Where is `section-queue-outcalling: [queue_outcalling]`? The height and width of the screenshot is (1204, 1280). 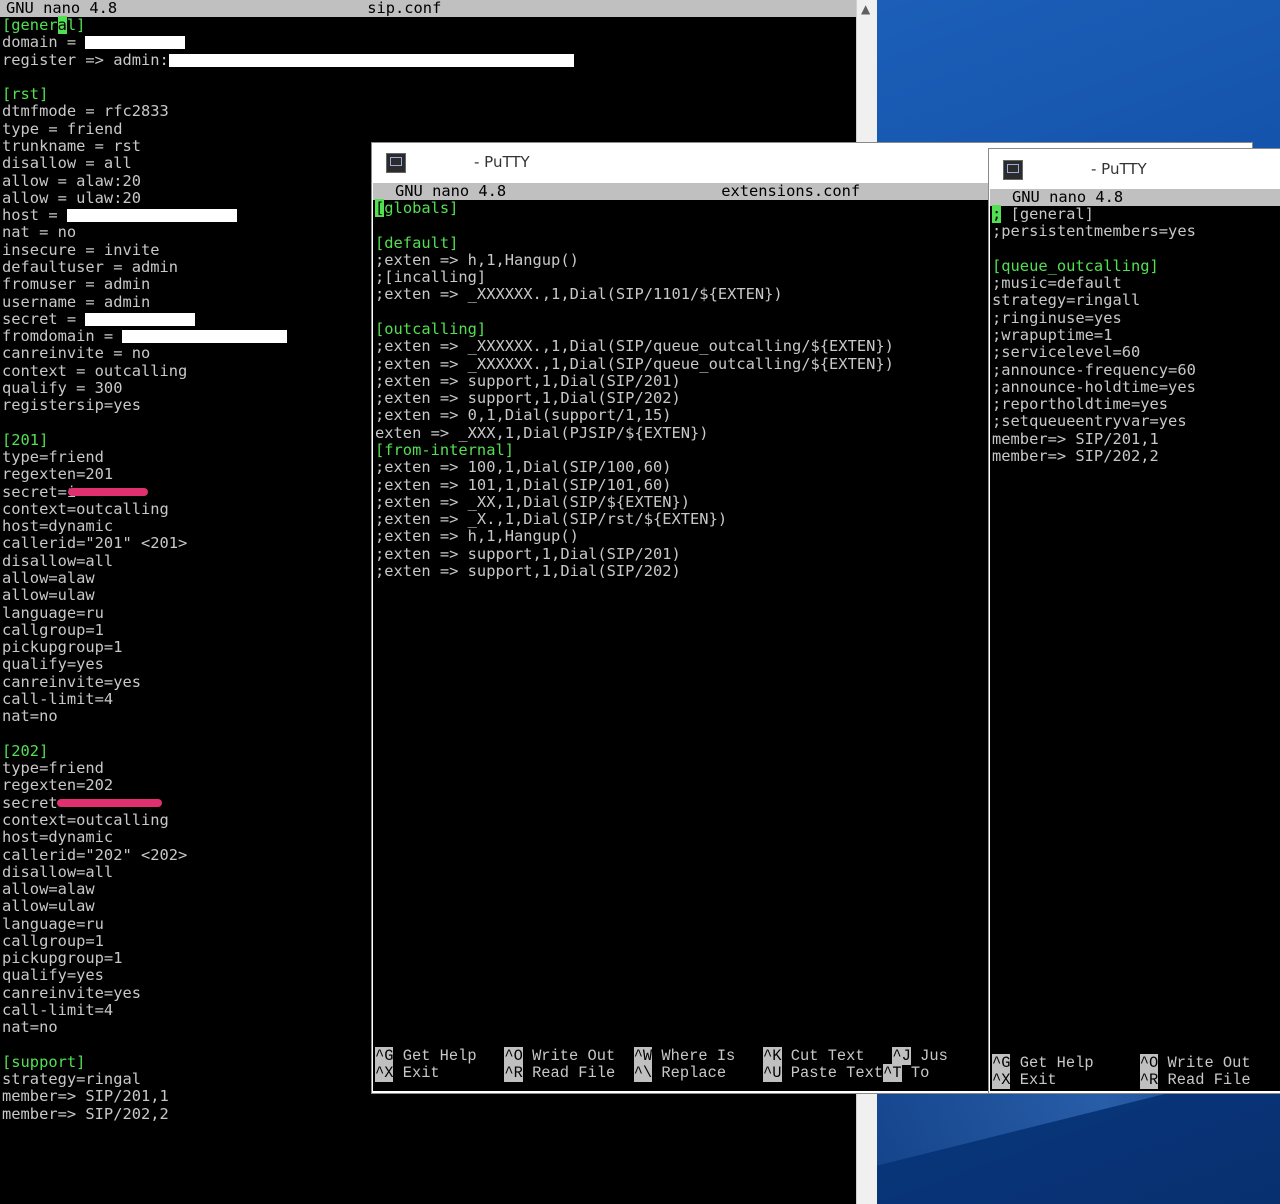
section-queue-outcalling: [queue_outcalling] is located at coordinates (1075, 265).